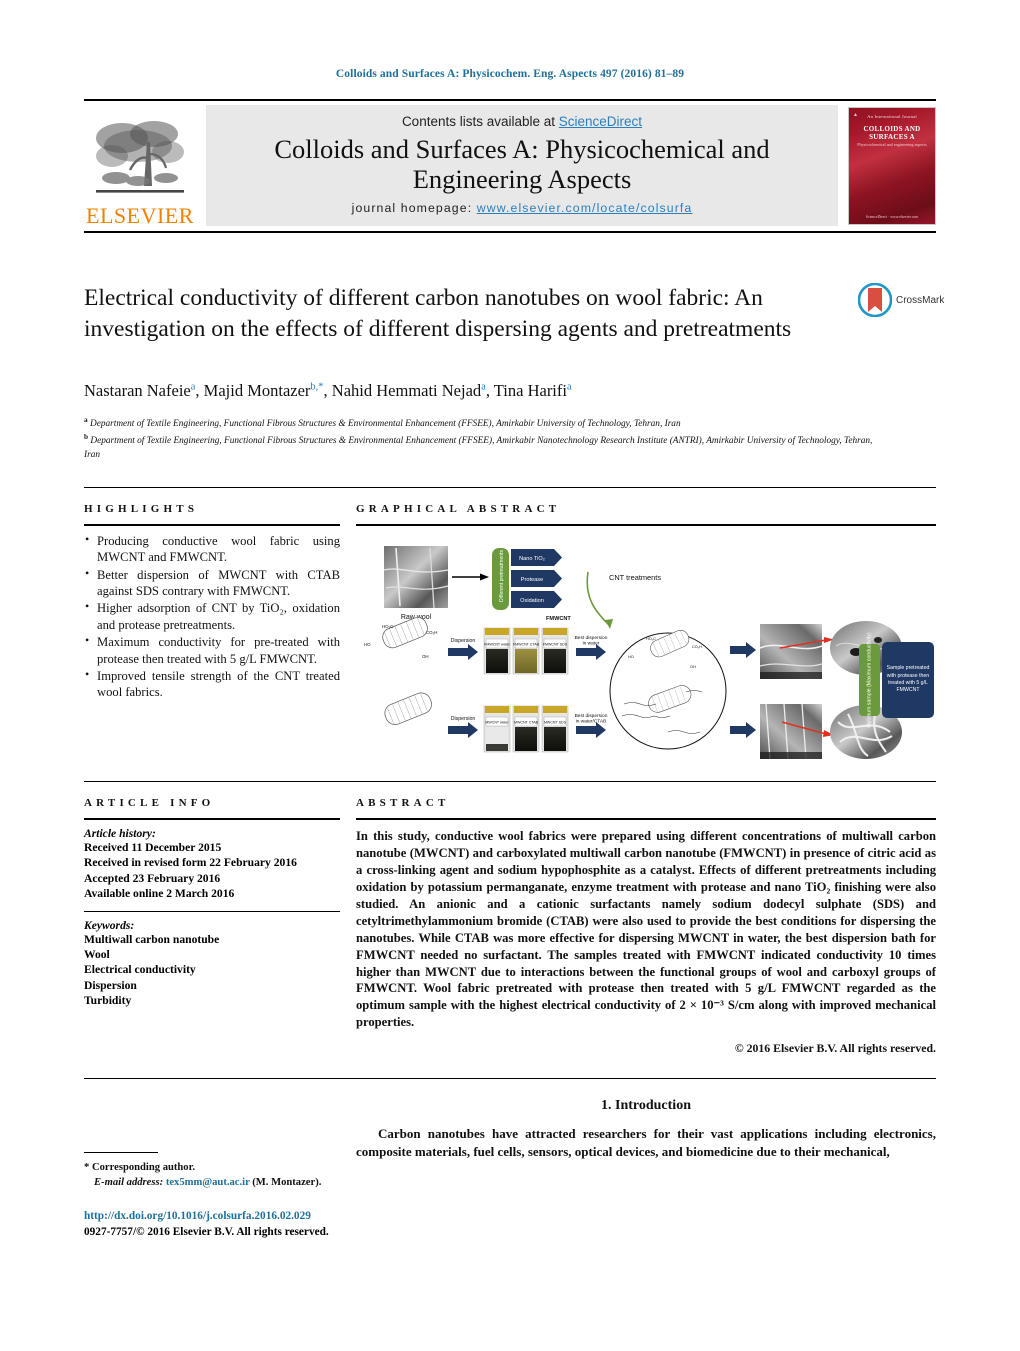 The image size is (1020, 1351). What do you see at coordinates (212, 911) in the screenshot?
I see `keywords-divider` at bounding box center [212, 911].